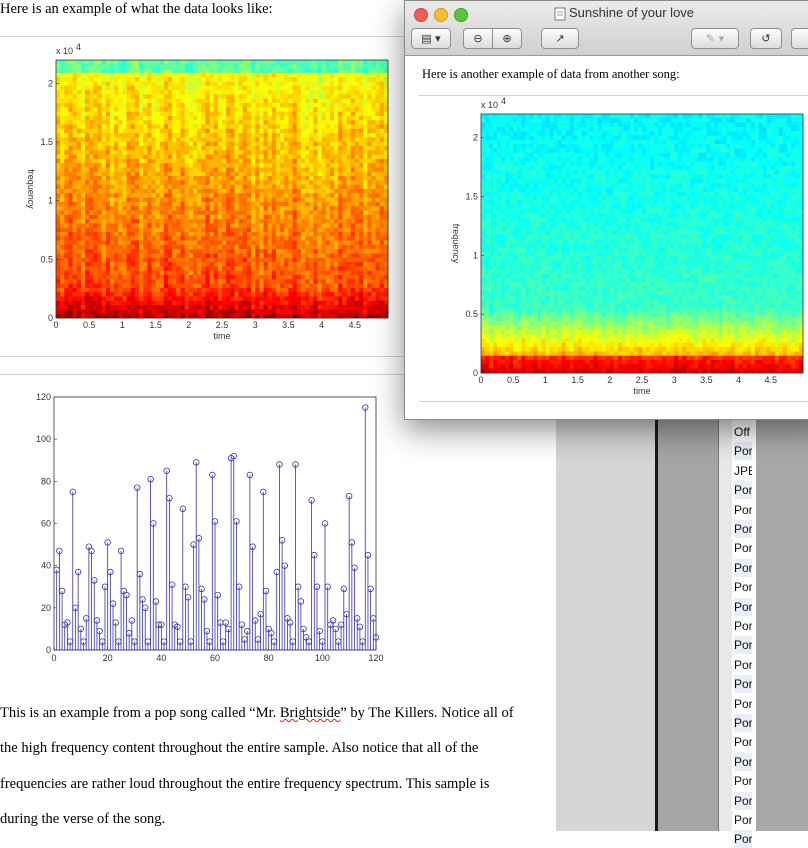  What do you see at coordinates (155, 325) in the screenshot?
I see `x-tick-label: 1.5` at bounding box center [155, 325].